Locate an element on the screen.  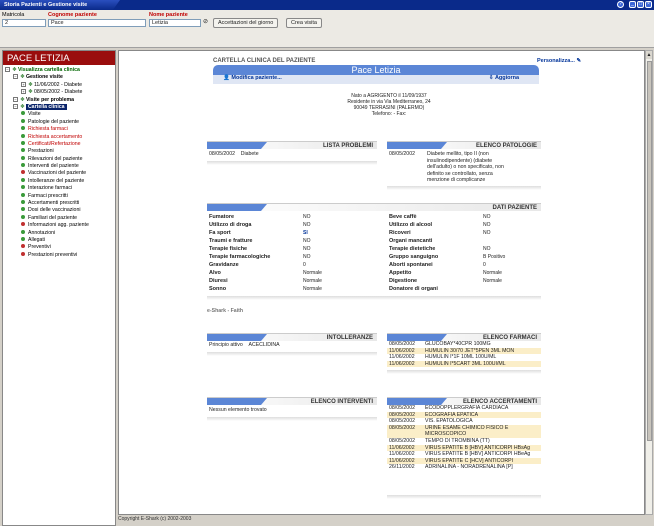
patient-data-row: Beve caffè NO is located at coordinates (464, 217).